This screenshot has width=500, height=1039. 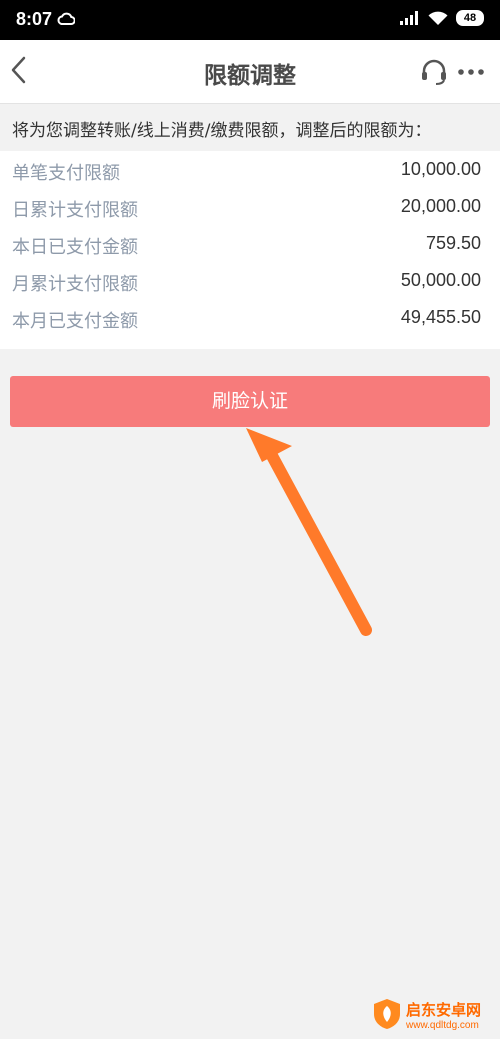 I want to click on limit-label: 本月已支付金额, so click(x=75, y=321).